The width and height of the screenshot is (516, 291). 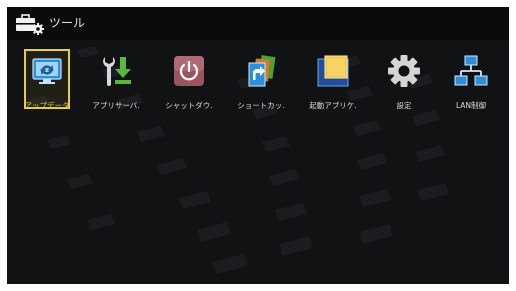 What do you see at coordinates (333, 71) in the screenshot?
I see `startup-app-icon` at bounding box center [333, 71].